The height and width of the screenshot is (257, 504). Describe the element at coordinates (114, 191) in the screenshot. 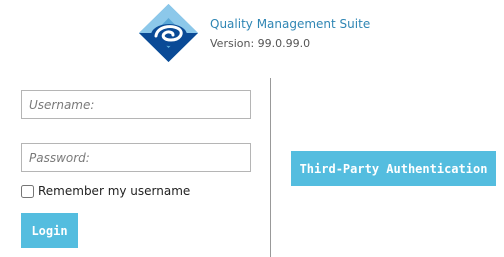

I see `remember-username-label: Remember my username` at that location.